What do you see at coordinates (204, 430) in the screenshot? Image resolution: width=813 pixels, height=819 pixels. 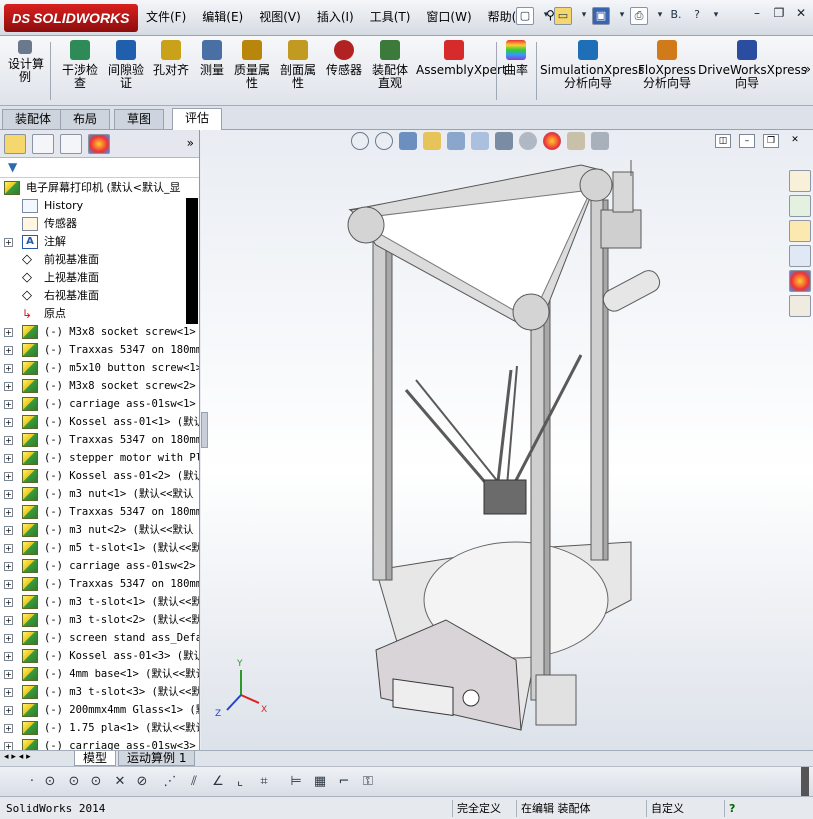 I see `pane-collapse-icon` at bounding box center [204, 430].